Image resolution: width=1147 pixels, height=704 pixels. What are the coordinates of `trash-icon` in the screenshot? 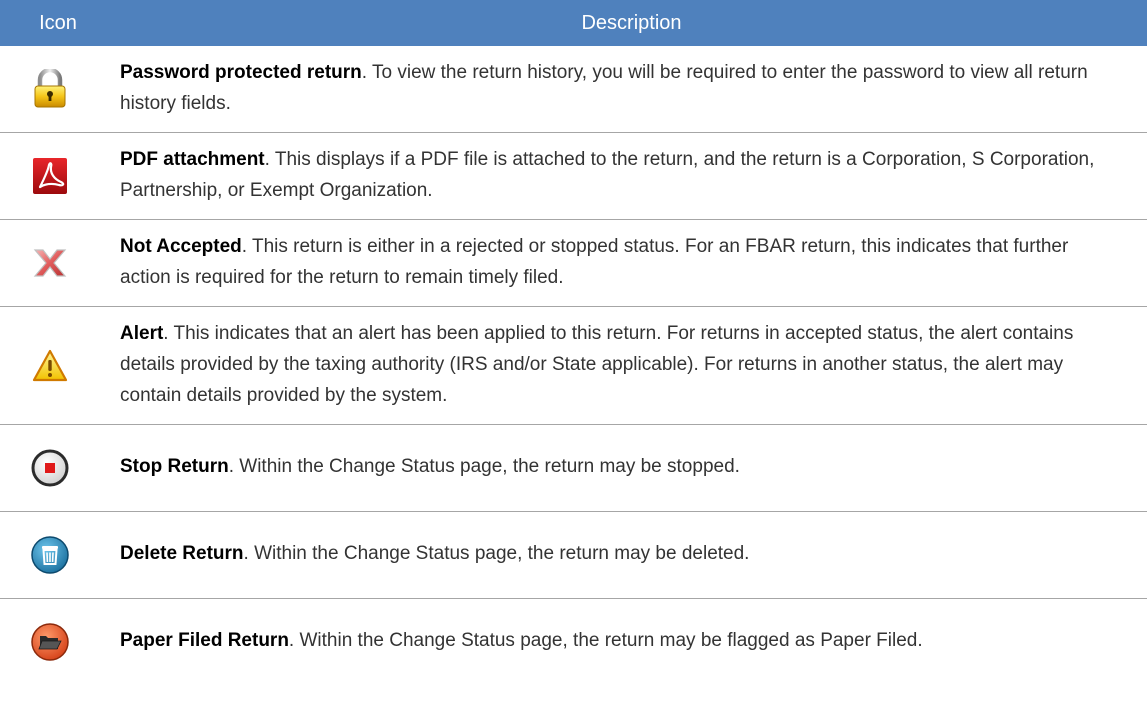 It's located at (50, 555).